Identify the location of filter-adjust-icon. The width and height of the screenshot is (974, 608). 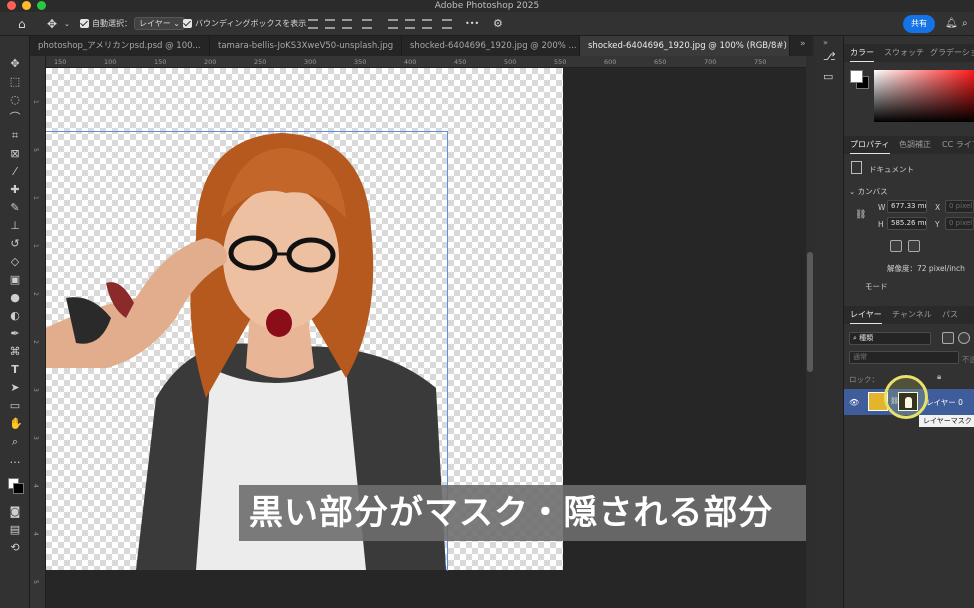
(964, 338).